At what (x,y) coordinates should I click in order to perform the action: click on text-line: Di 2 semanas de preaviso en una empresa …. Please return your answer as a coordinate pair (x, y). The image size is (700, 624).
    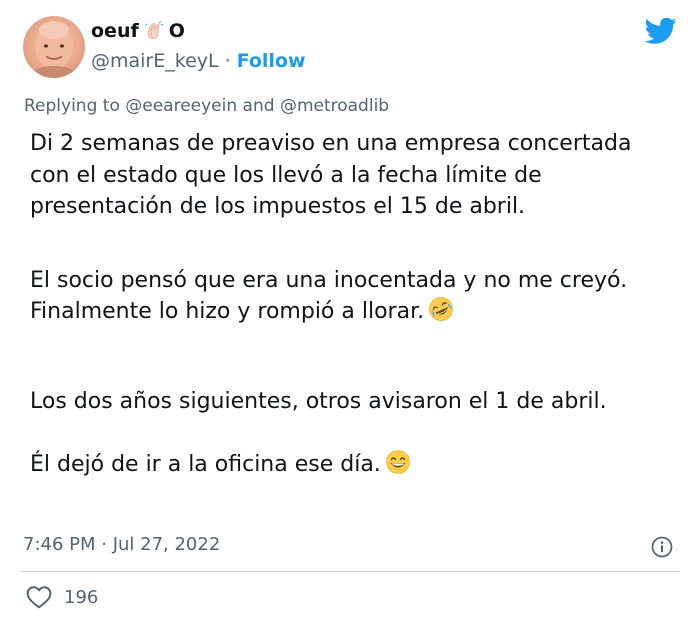
    Looking at the image, I should click on (331, 143).